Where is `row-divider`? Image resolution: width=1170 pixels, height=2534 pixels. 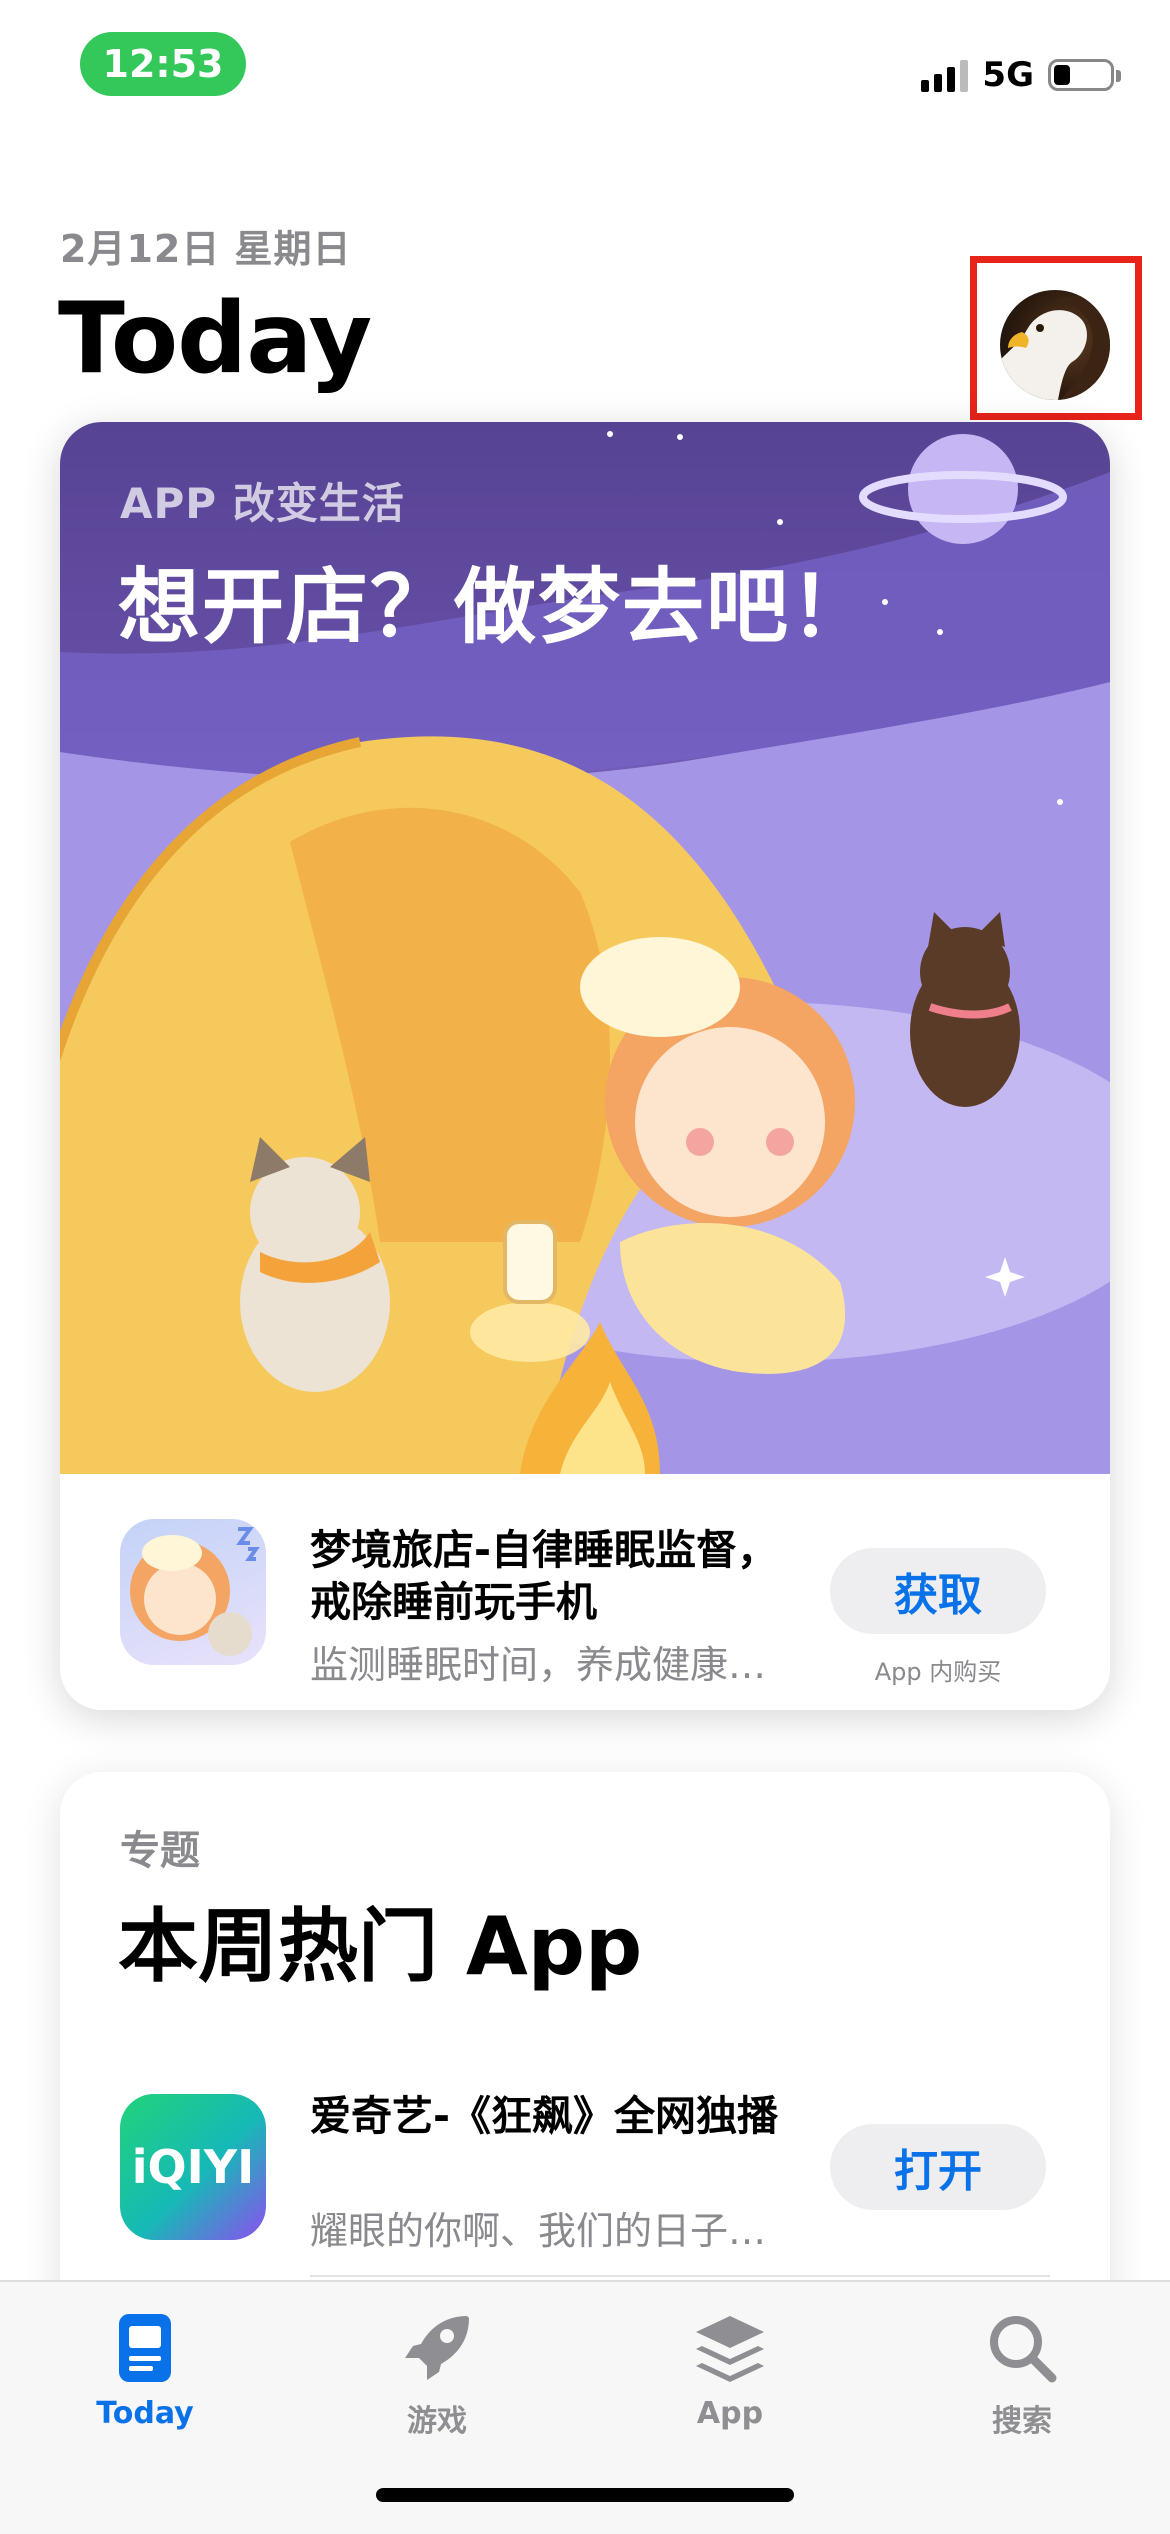 row-divider is located at coordinates (680, 2276).